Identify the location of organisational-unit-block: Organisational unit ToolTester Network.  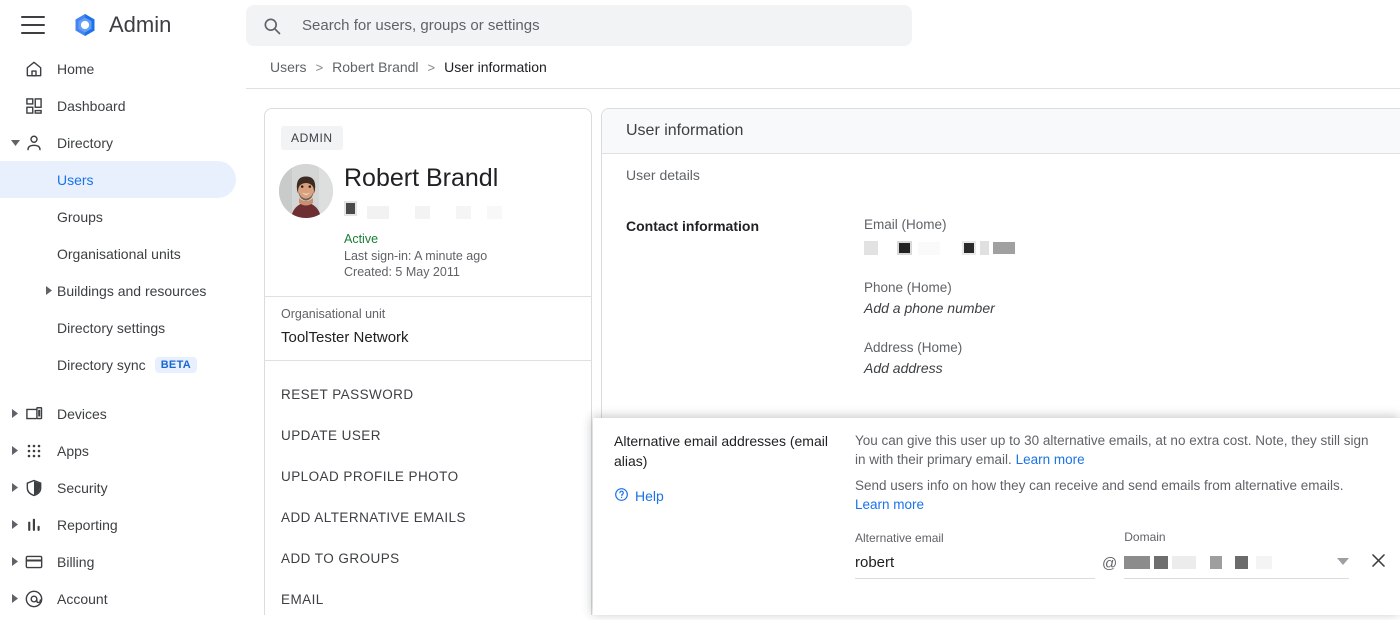
(345, 326).